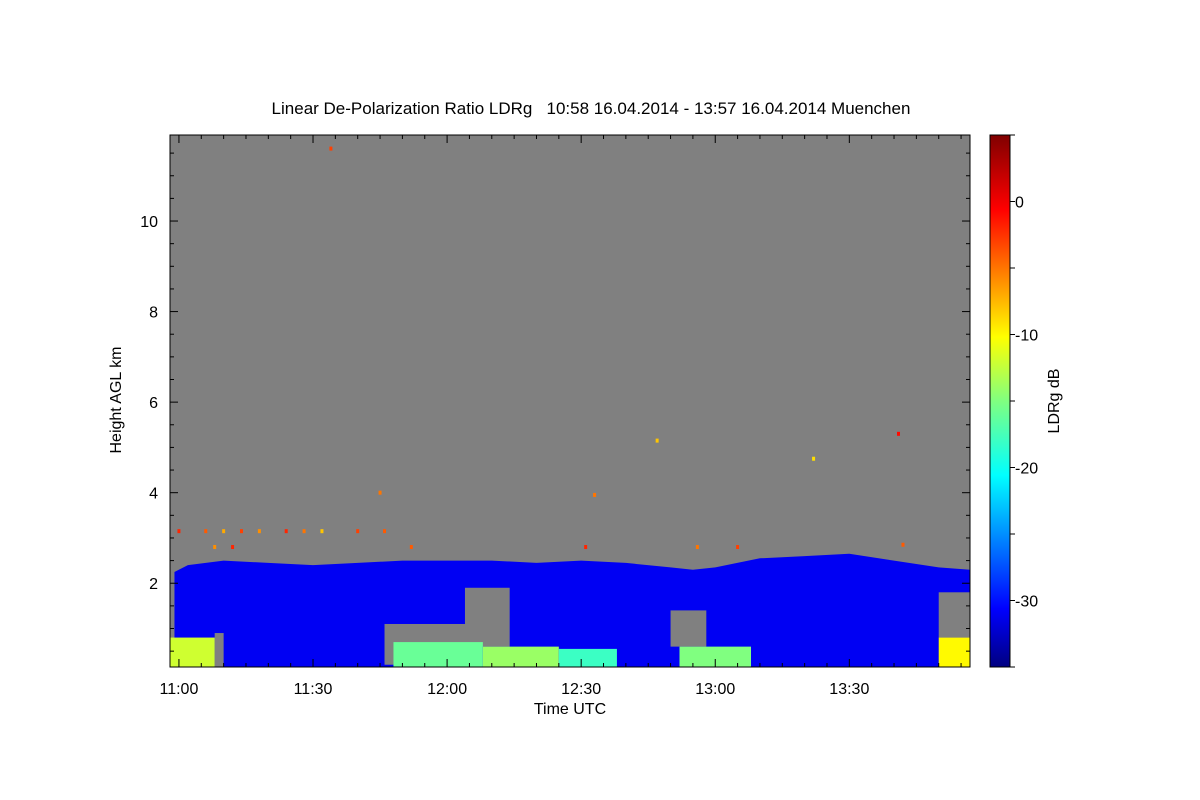 The width and height of the screenshot is (1200, 800). Describe the element at coordinates (153, 403) in the screenshot. I see `y-tick-label: 6` at that location.